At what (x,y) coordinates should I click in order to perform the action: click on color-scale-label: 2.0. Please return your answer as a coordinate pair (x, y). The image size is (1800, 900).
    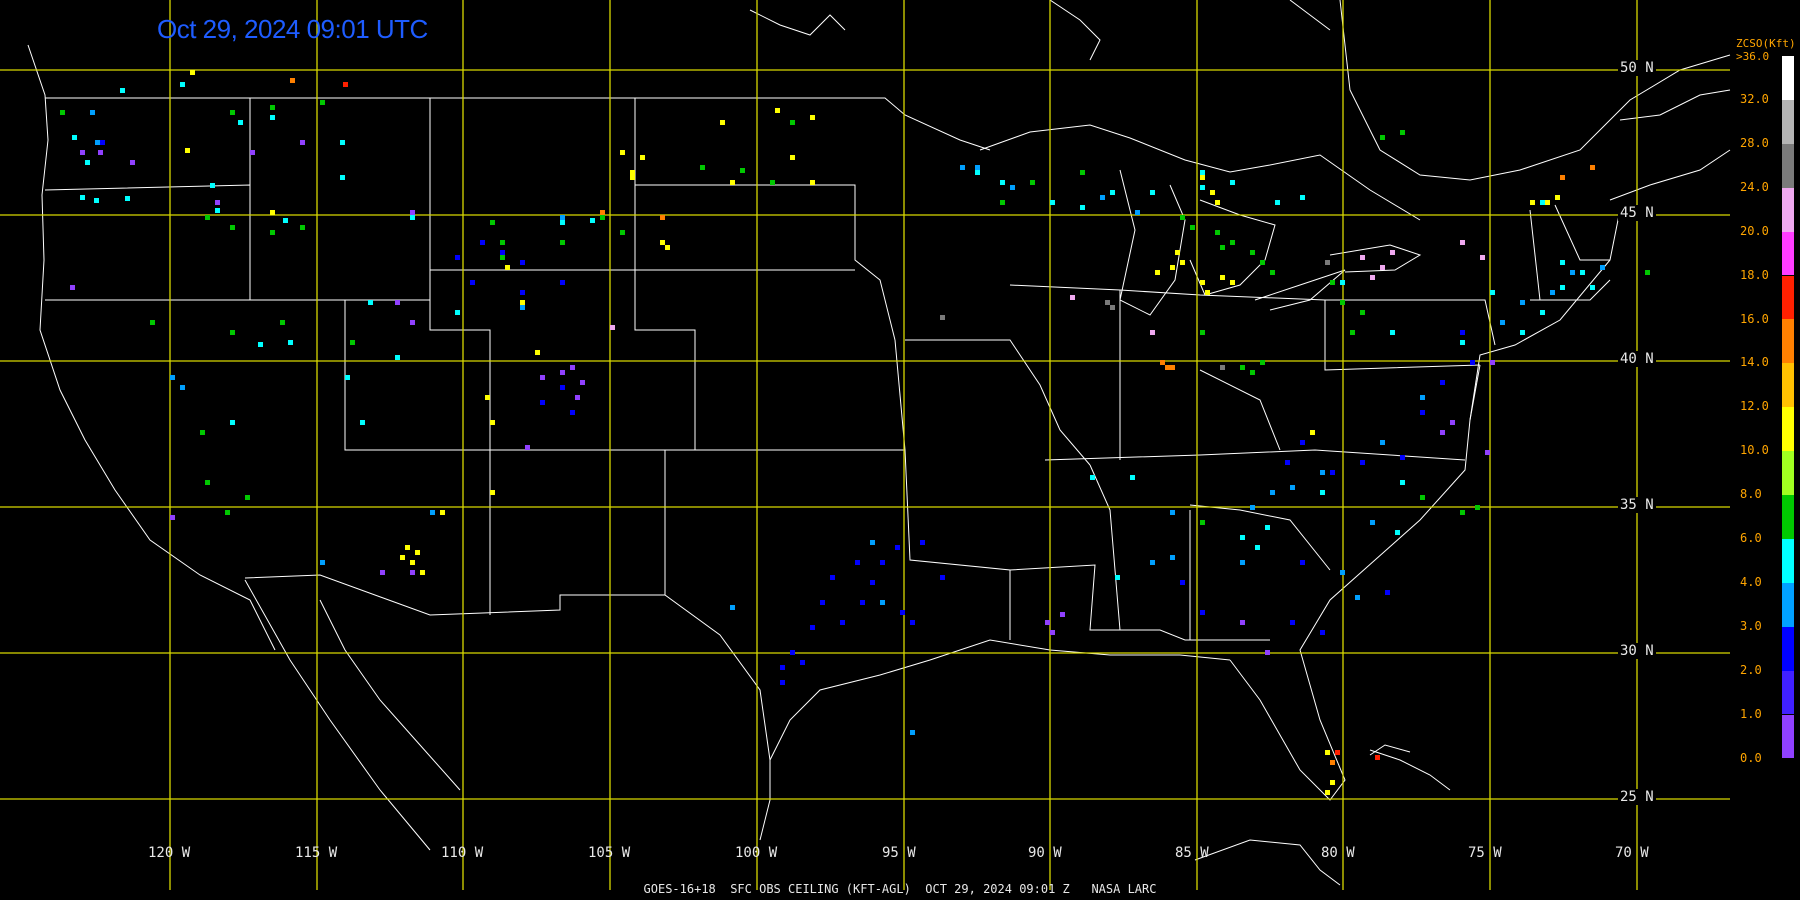
    Looking at the image, I should click on (1751, 669).